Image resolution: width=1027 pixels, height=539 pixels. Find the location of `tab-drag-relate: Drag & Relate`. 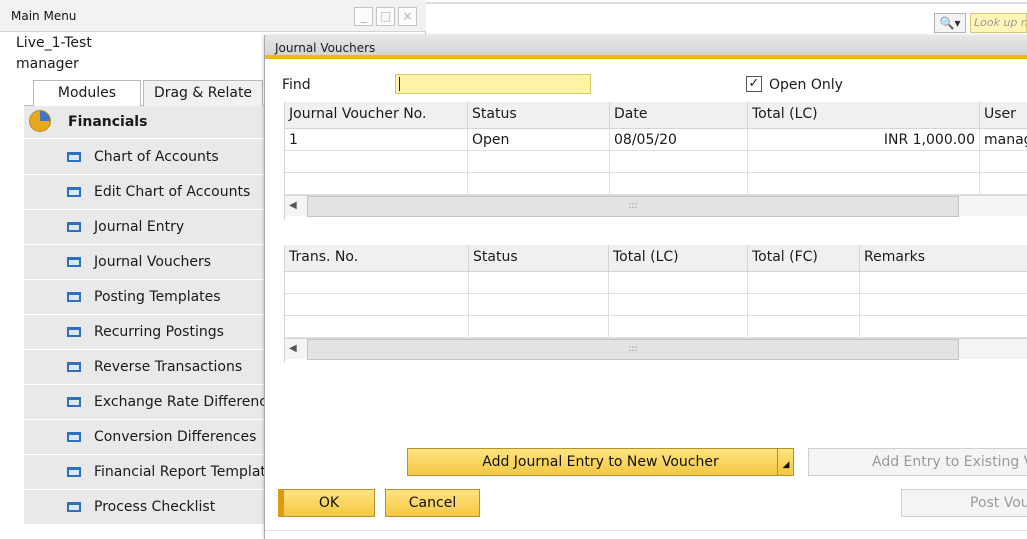

tab-drag-relate: Drag & Relate is located at coordinates (203, 93).